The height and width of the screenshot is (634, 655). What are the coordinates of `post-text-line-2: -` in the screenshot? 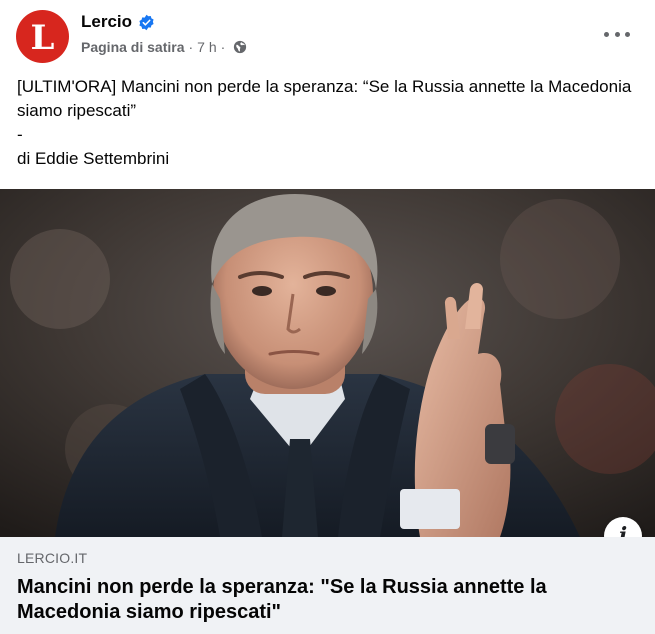 It's located at (20, 134).